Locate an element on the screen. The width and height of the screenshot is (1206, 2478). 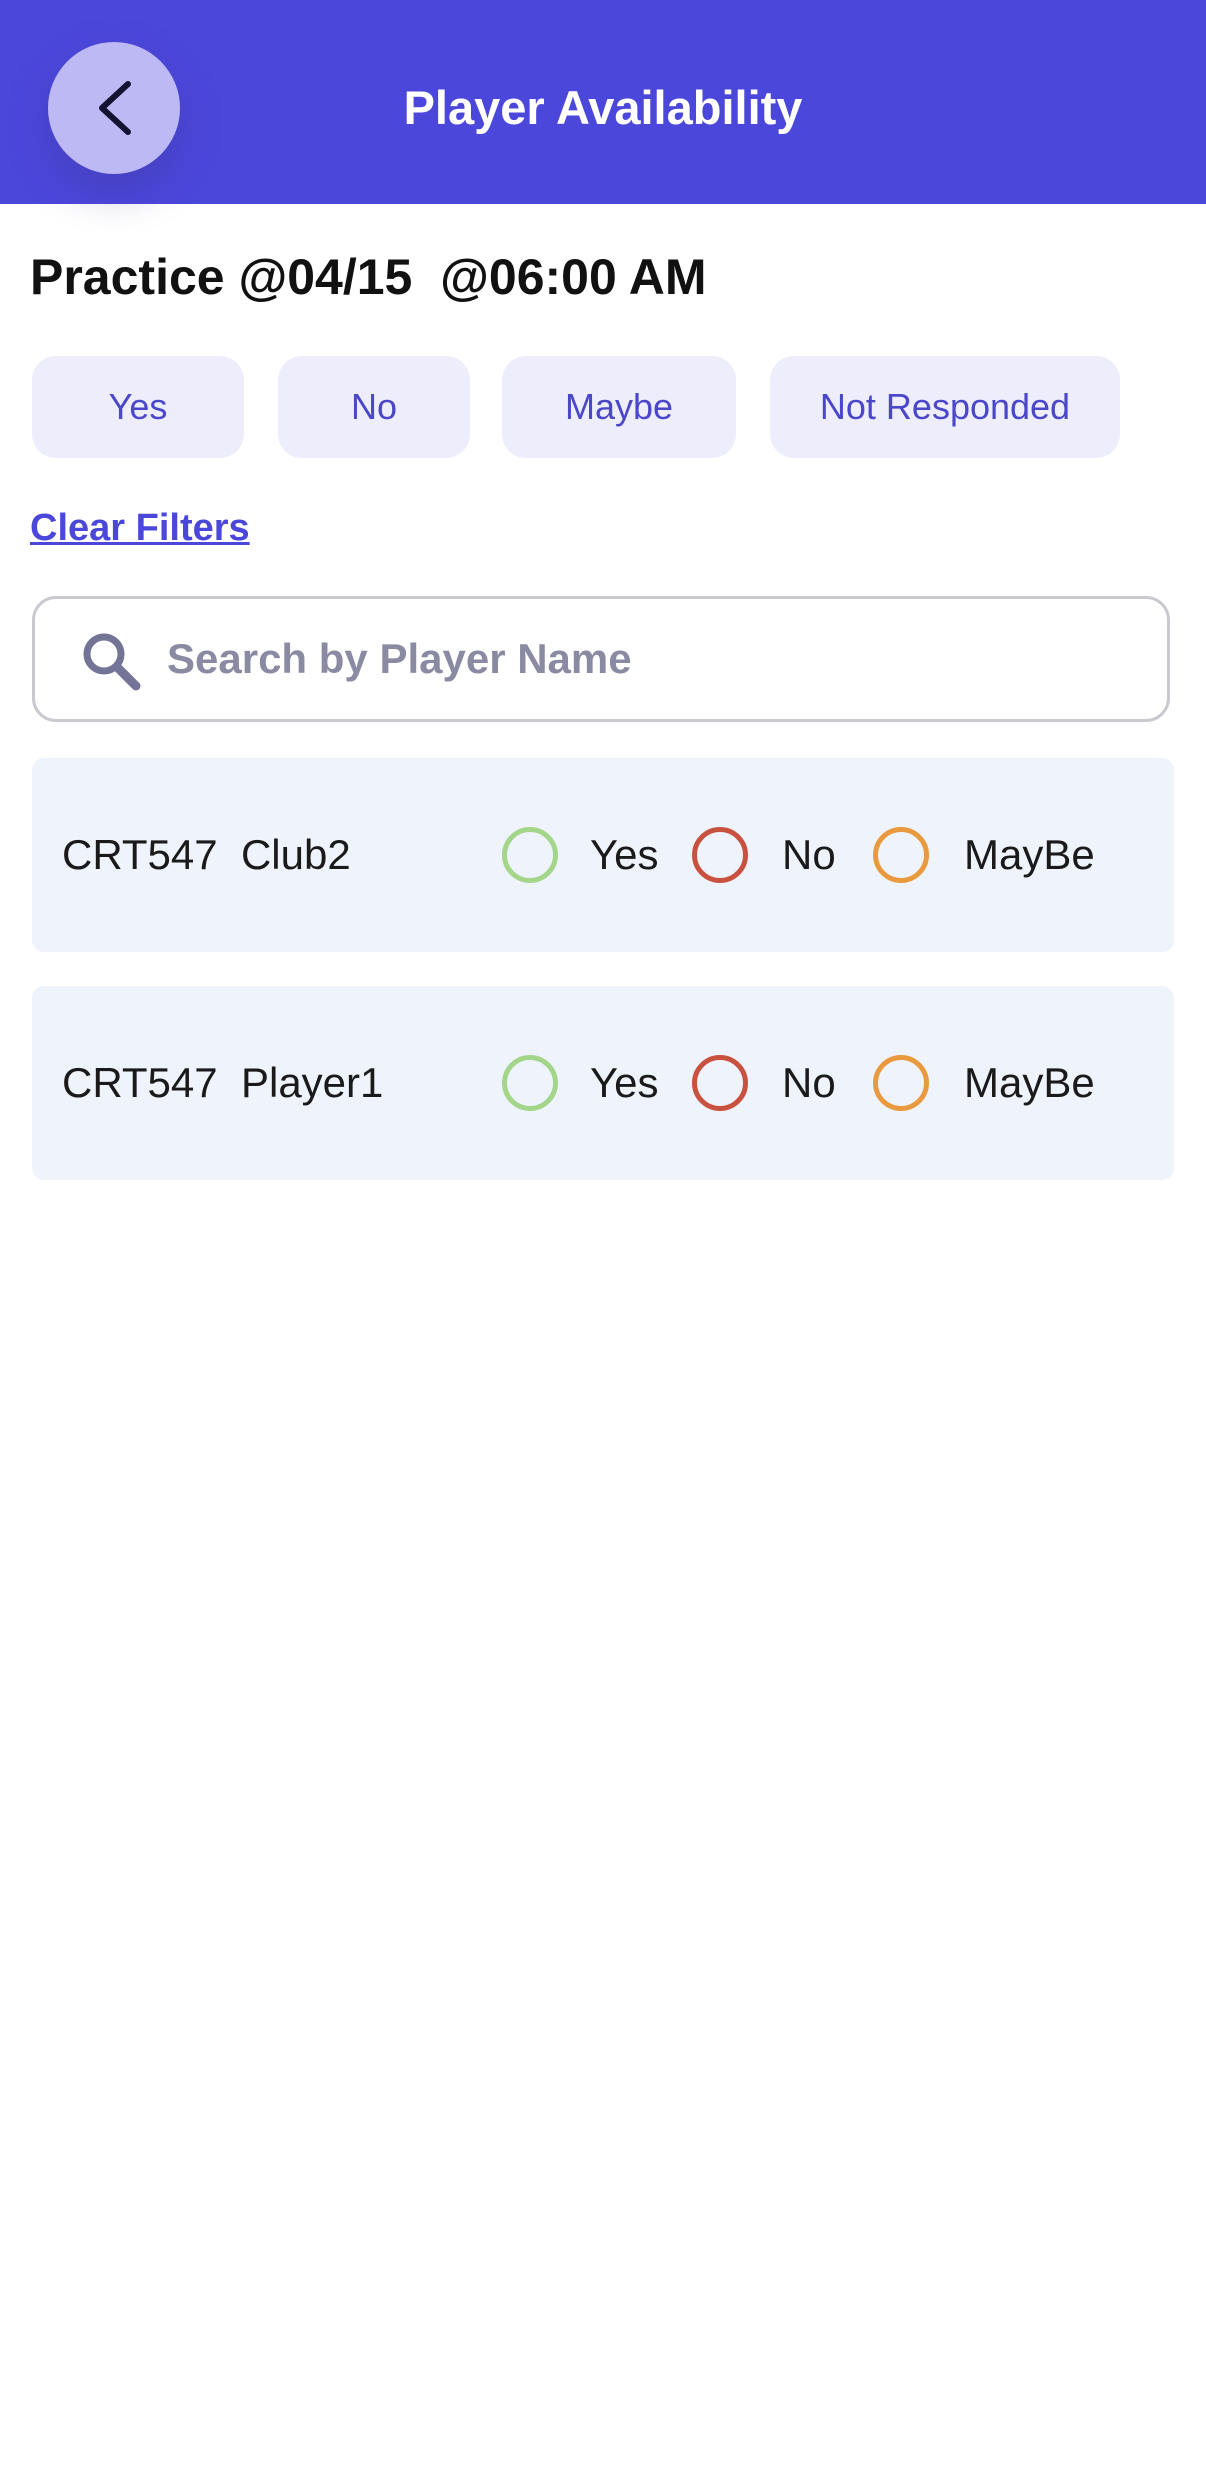
search-icon is located at coordinates (112, 662).